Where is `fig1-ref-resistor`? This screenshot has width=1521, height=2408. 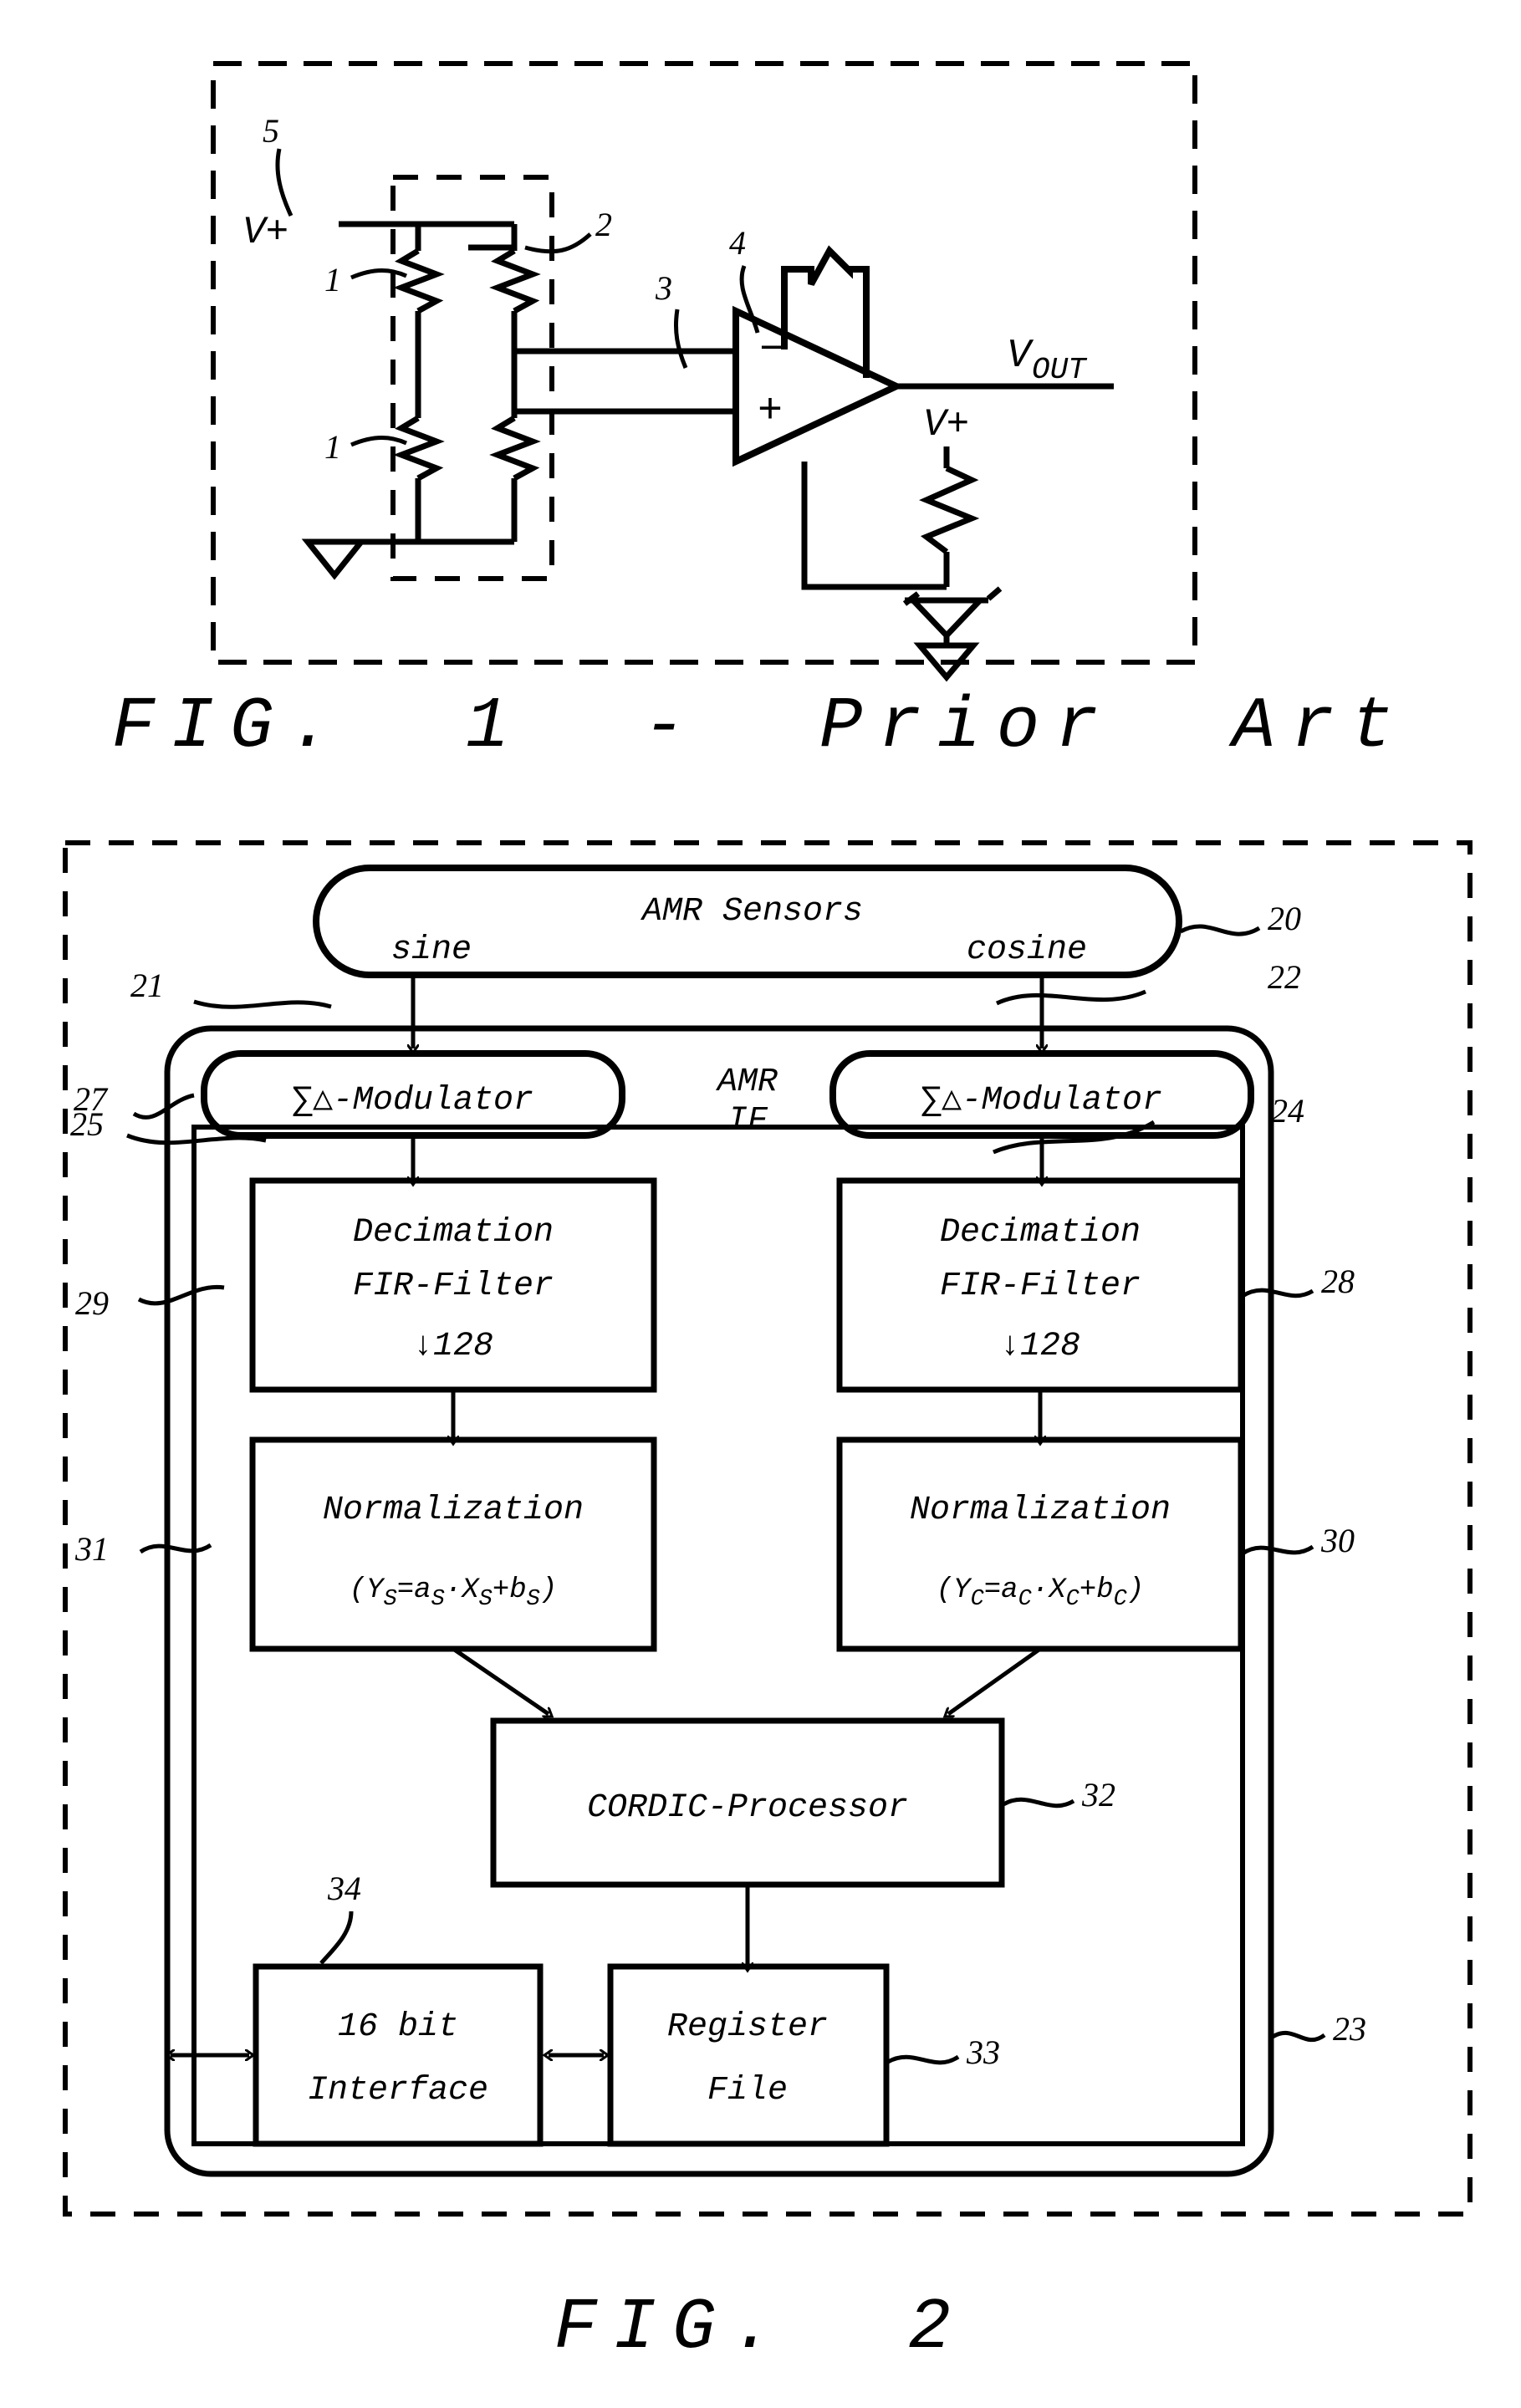 fig1-ref-resistor is located at coordinates (950, 510).